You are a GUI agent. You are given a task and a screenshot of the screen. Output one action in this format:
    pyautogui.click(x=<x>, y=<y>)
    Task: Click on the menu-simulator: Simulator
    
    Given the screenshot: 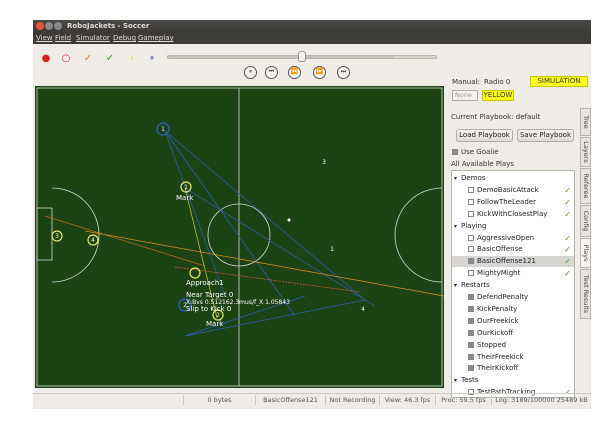 What is the action you would take?
    pyautogui.click(x=93, y=38)
    